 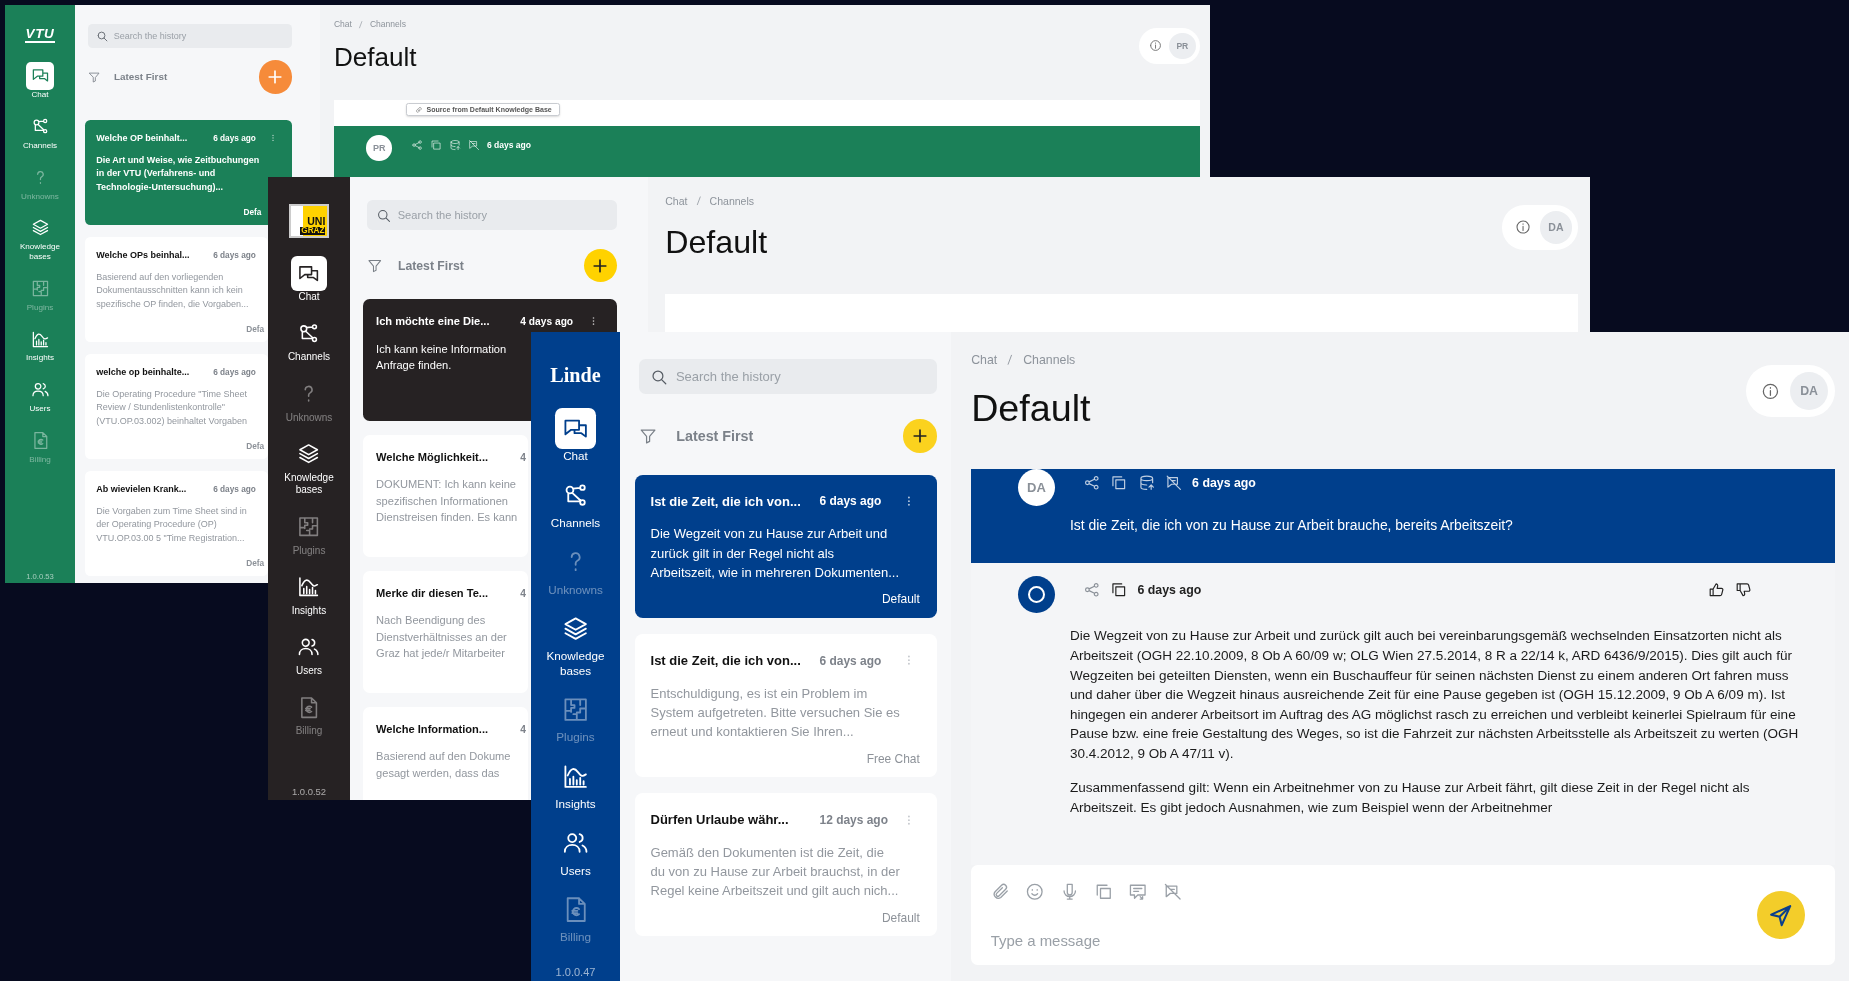 I want to click on paperclip-icon, so click(x=1000, y=892).